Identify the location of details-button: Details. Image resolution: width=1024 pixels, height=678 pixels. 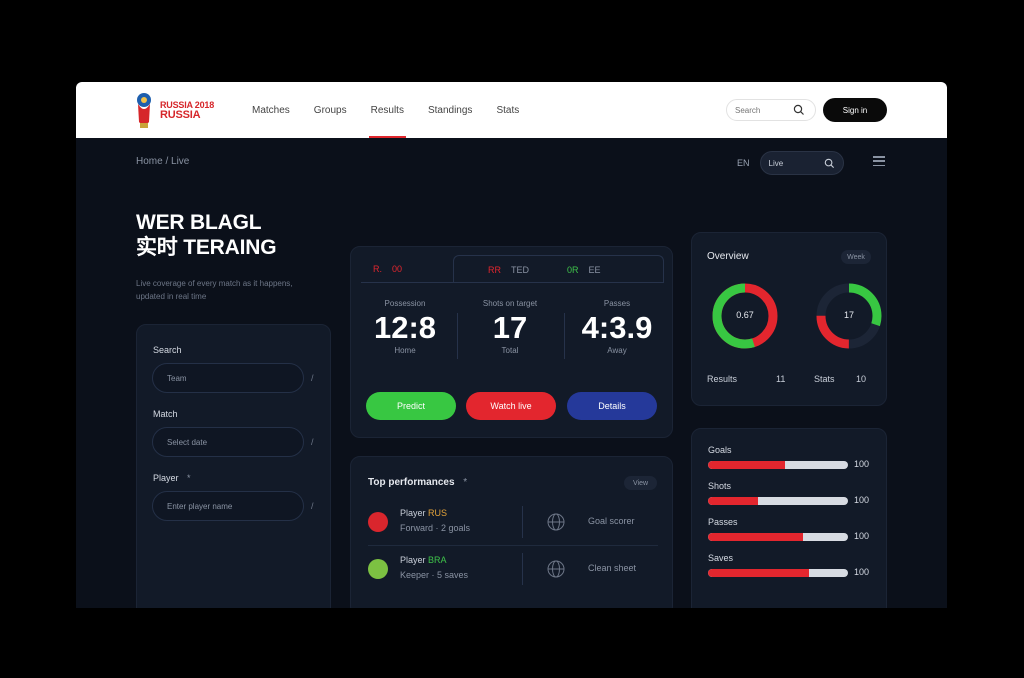
(612, 406).